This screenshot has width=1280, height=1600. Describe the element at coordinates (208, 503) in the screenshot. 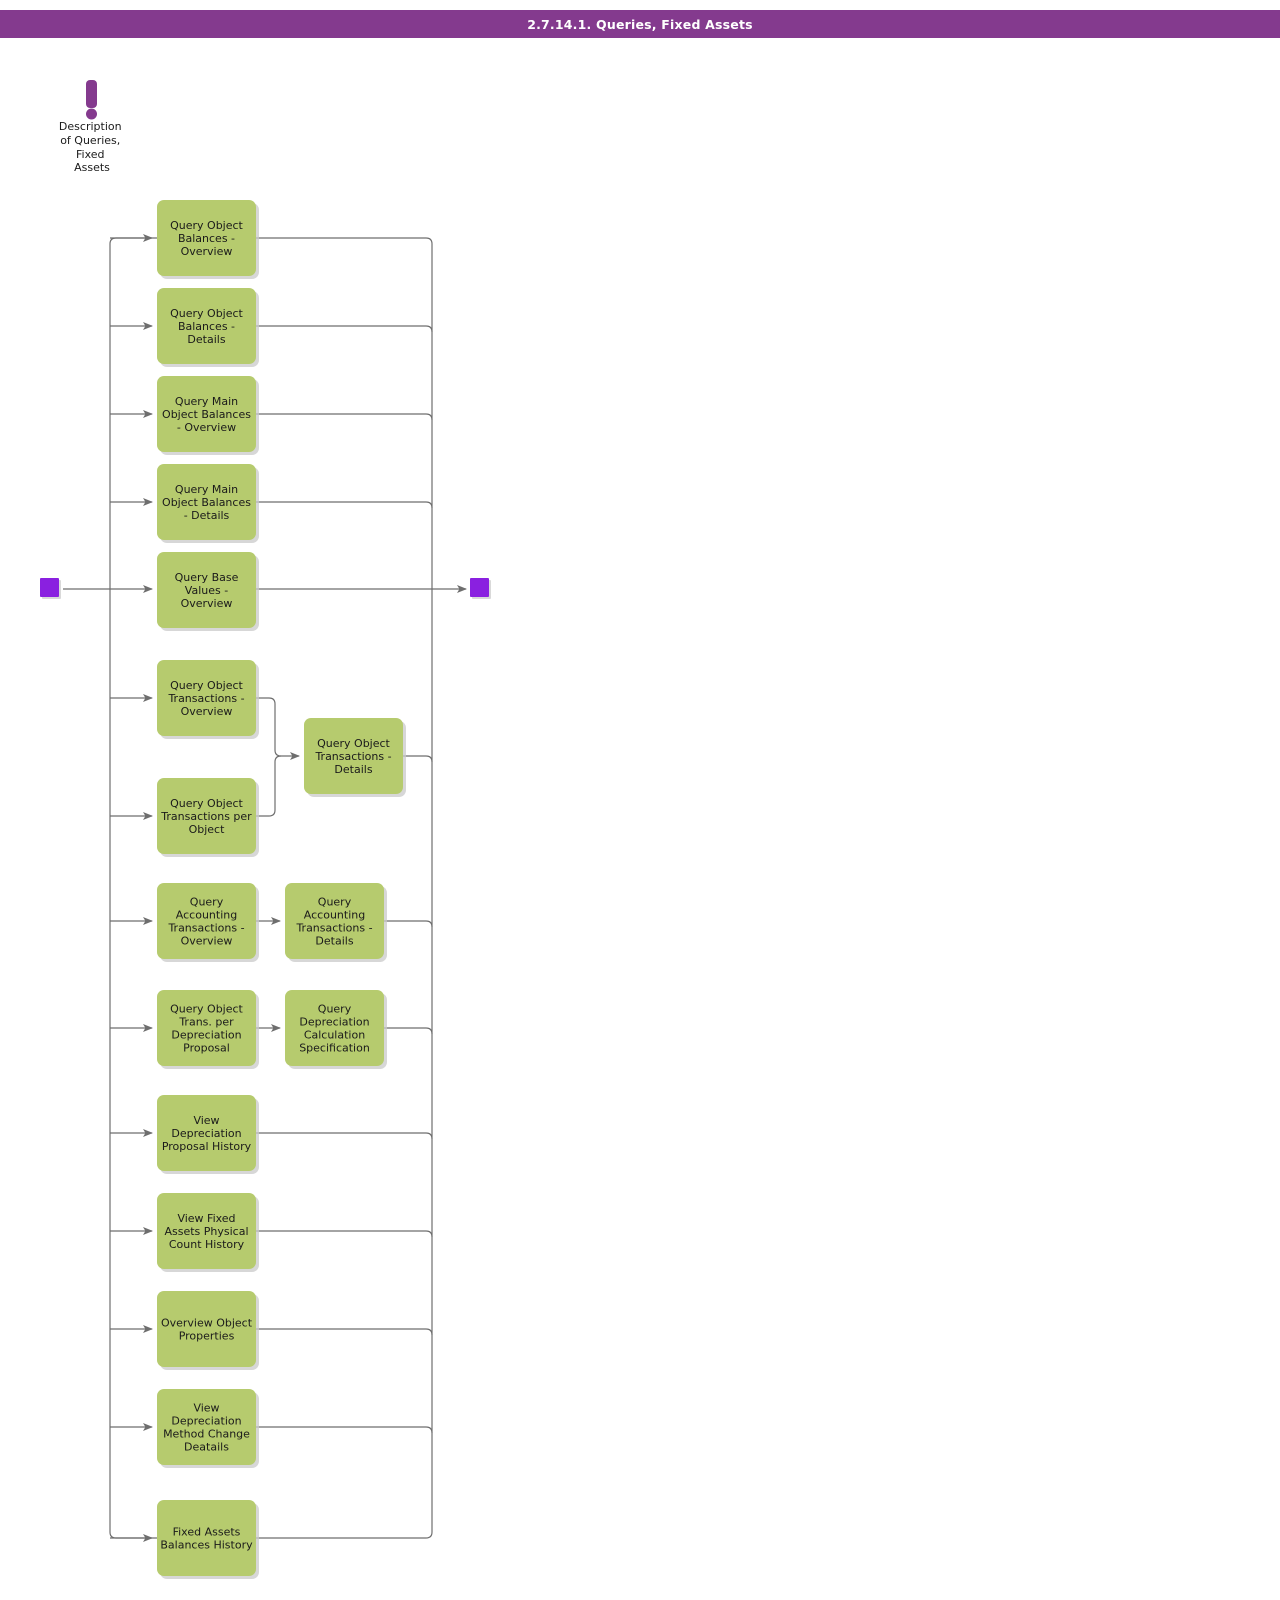

I see `flow-node: Query Main Object Balances - Details` at that location.